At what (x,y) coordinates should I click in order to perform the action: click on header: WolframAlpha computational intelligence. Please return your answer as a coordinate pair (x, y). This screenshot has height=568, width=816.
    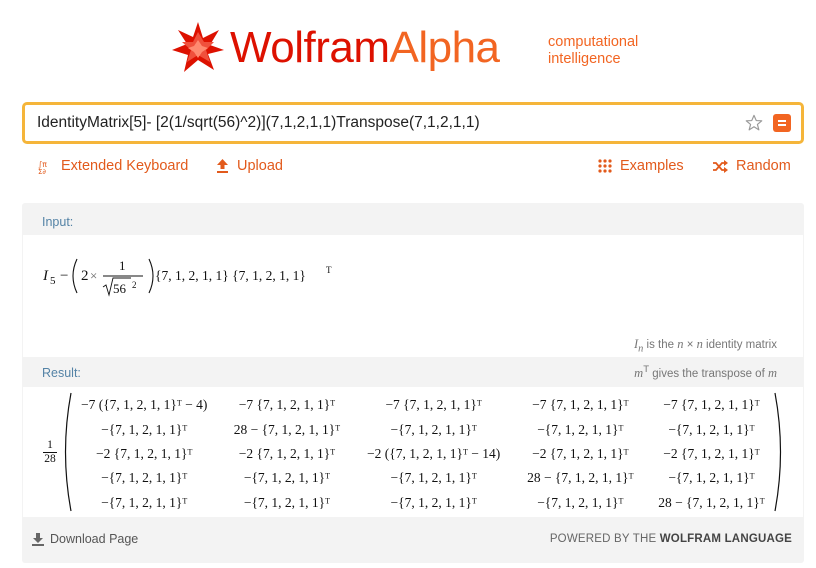
    Looking at the image, I should click on (408, 50).